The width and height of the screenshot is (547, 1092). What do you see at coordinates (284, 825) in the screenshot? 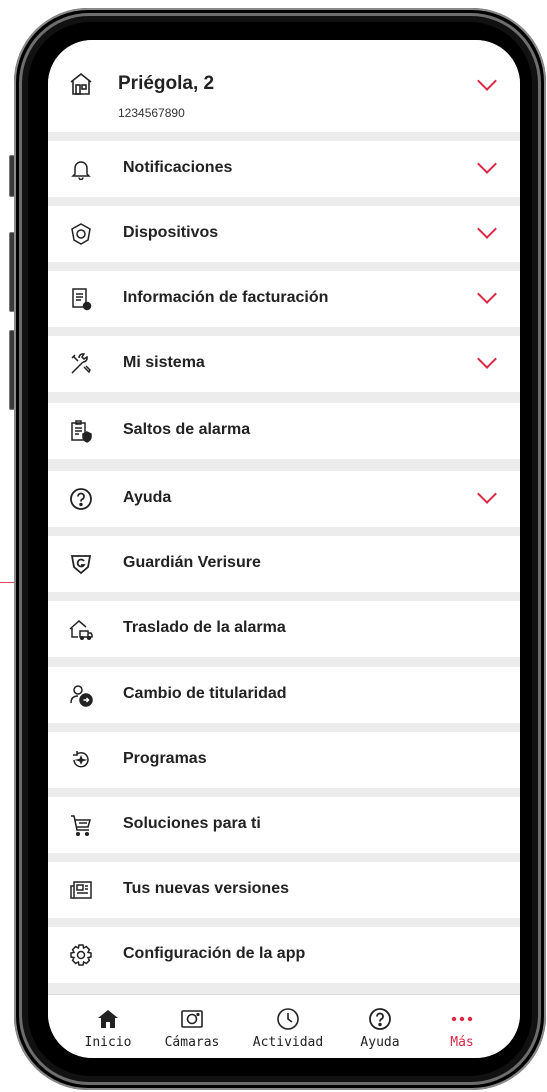
I see `menu-item-soluciones: Soluciones para ti` at bounding box center [284, 825].